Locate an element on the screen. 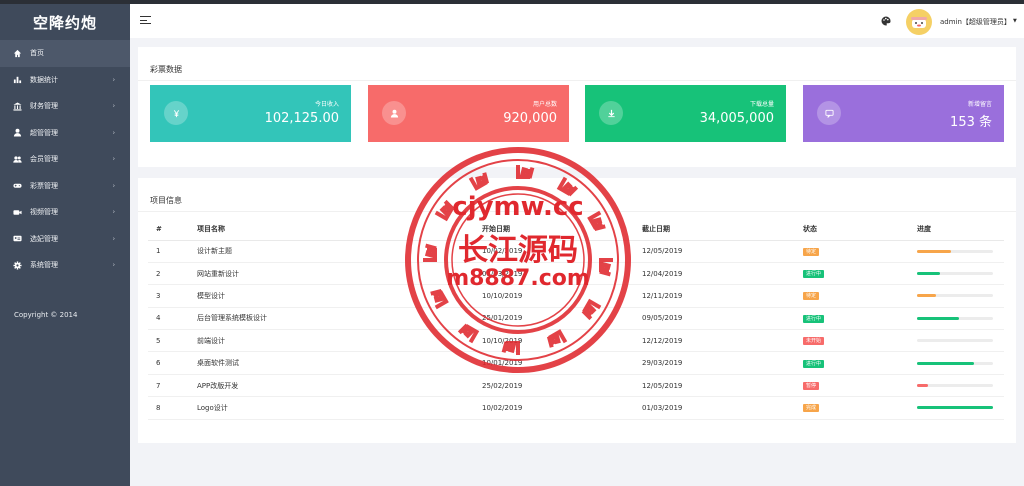 The image size is (1024, 486). stat-card: 新增留言 153 条 is located at coordinates (903, 113).